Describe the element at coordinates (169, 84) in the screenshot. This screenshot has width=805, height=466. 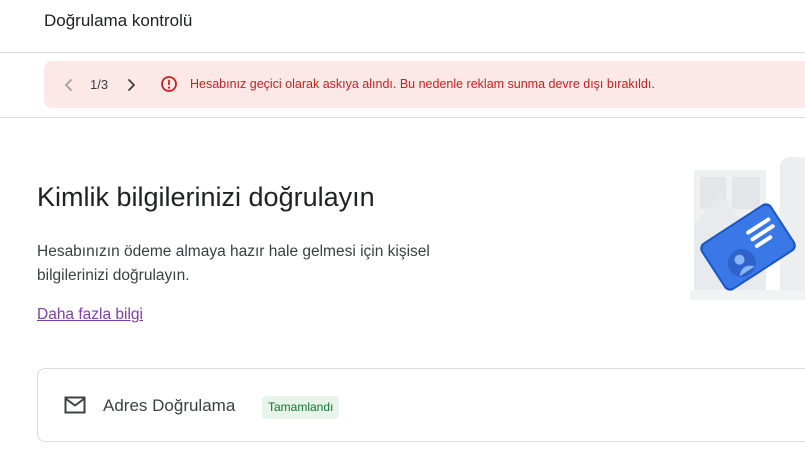
I see `error-icon` at that location.